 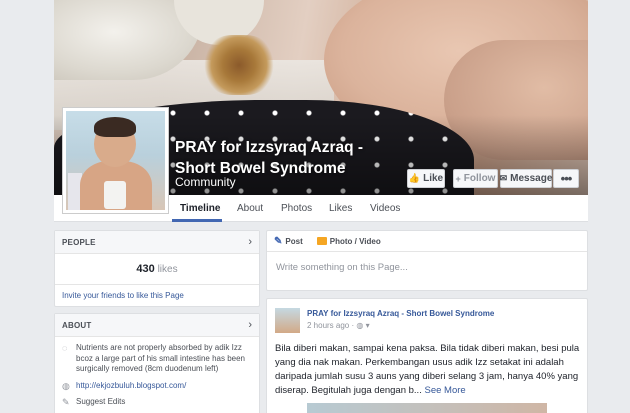 What do you see at coordinates (475, 178) in the screenshot?
I see `follow-button: + Follow` at bounding box center [475, 178].